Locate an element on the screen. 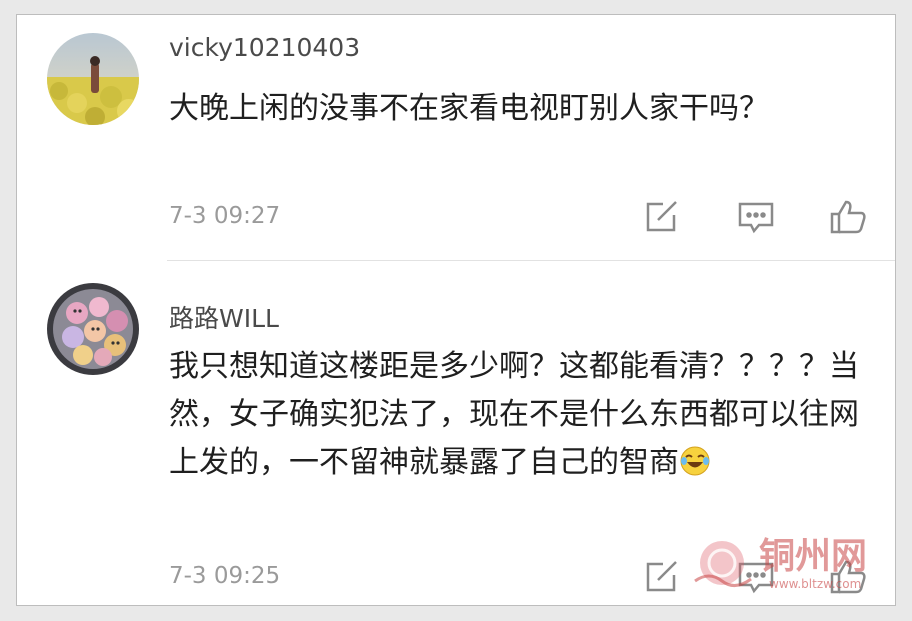 This screenshot has width=912, height=621. watermark-url: www.bltzw.com is located at coordinates (815, 584).